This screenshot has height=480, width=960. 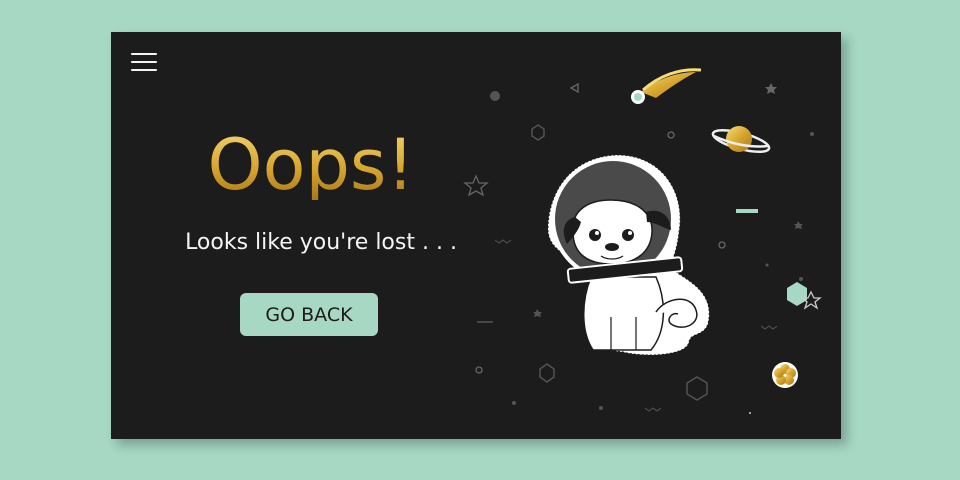 I want to click on flower-icon, so click(x=785, y=375).